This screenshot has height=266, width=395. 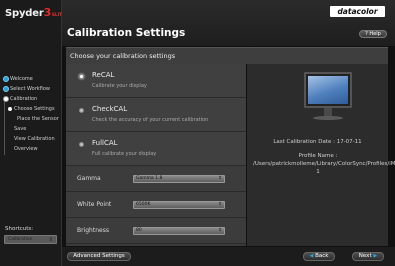 I want to click on nav-item-label: Welcome, so click(x=21, y=79).